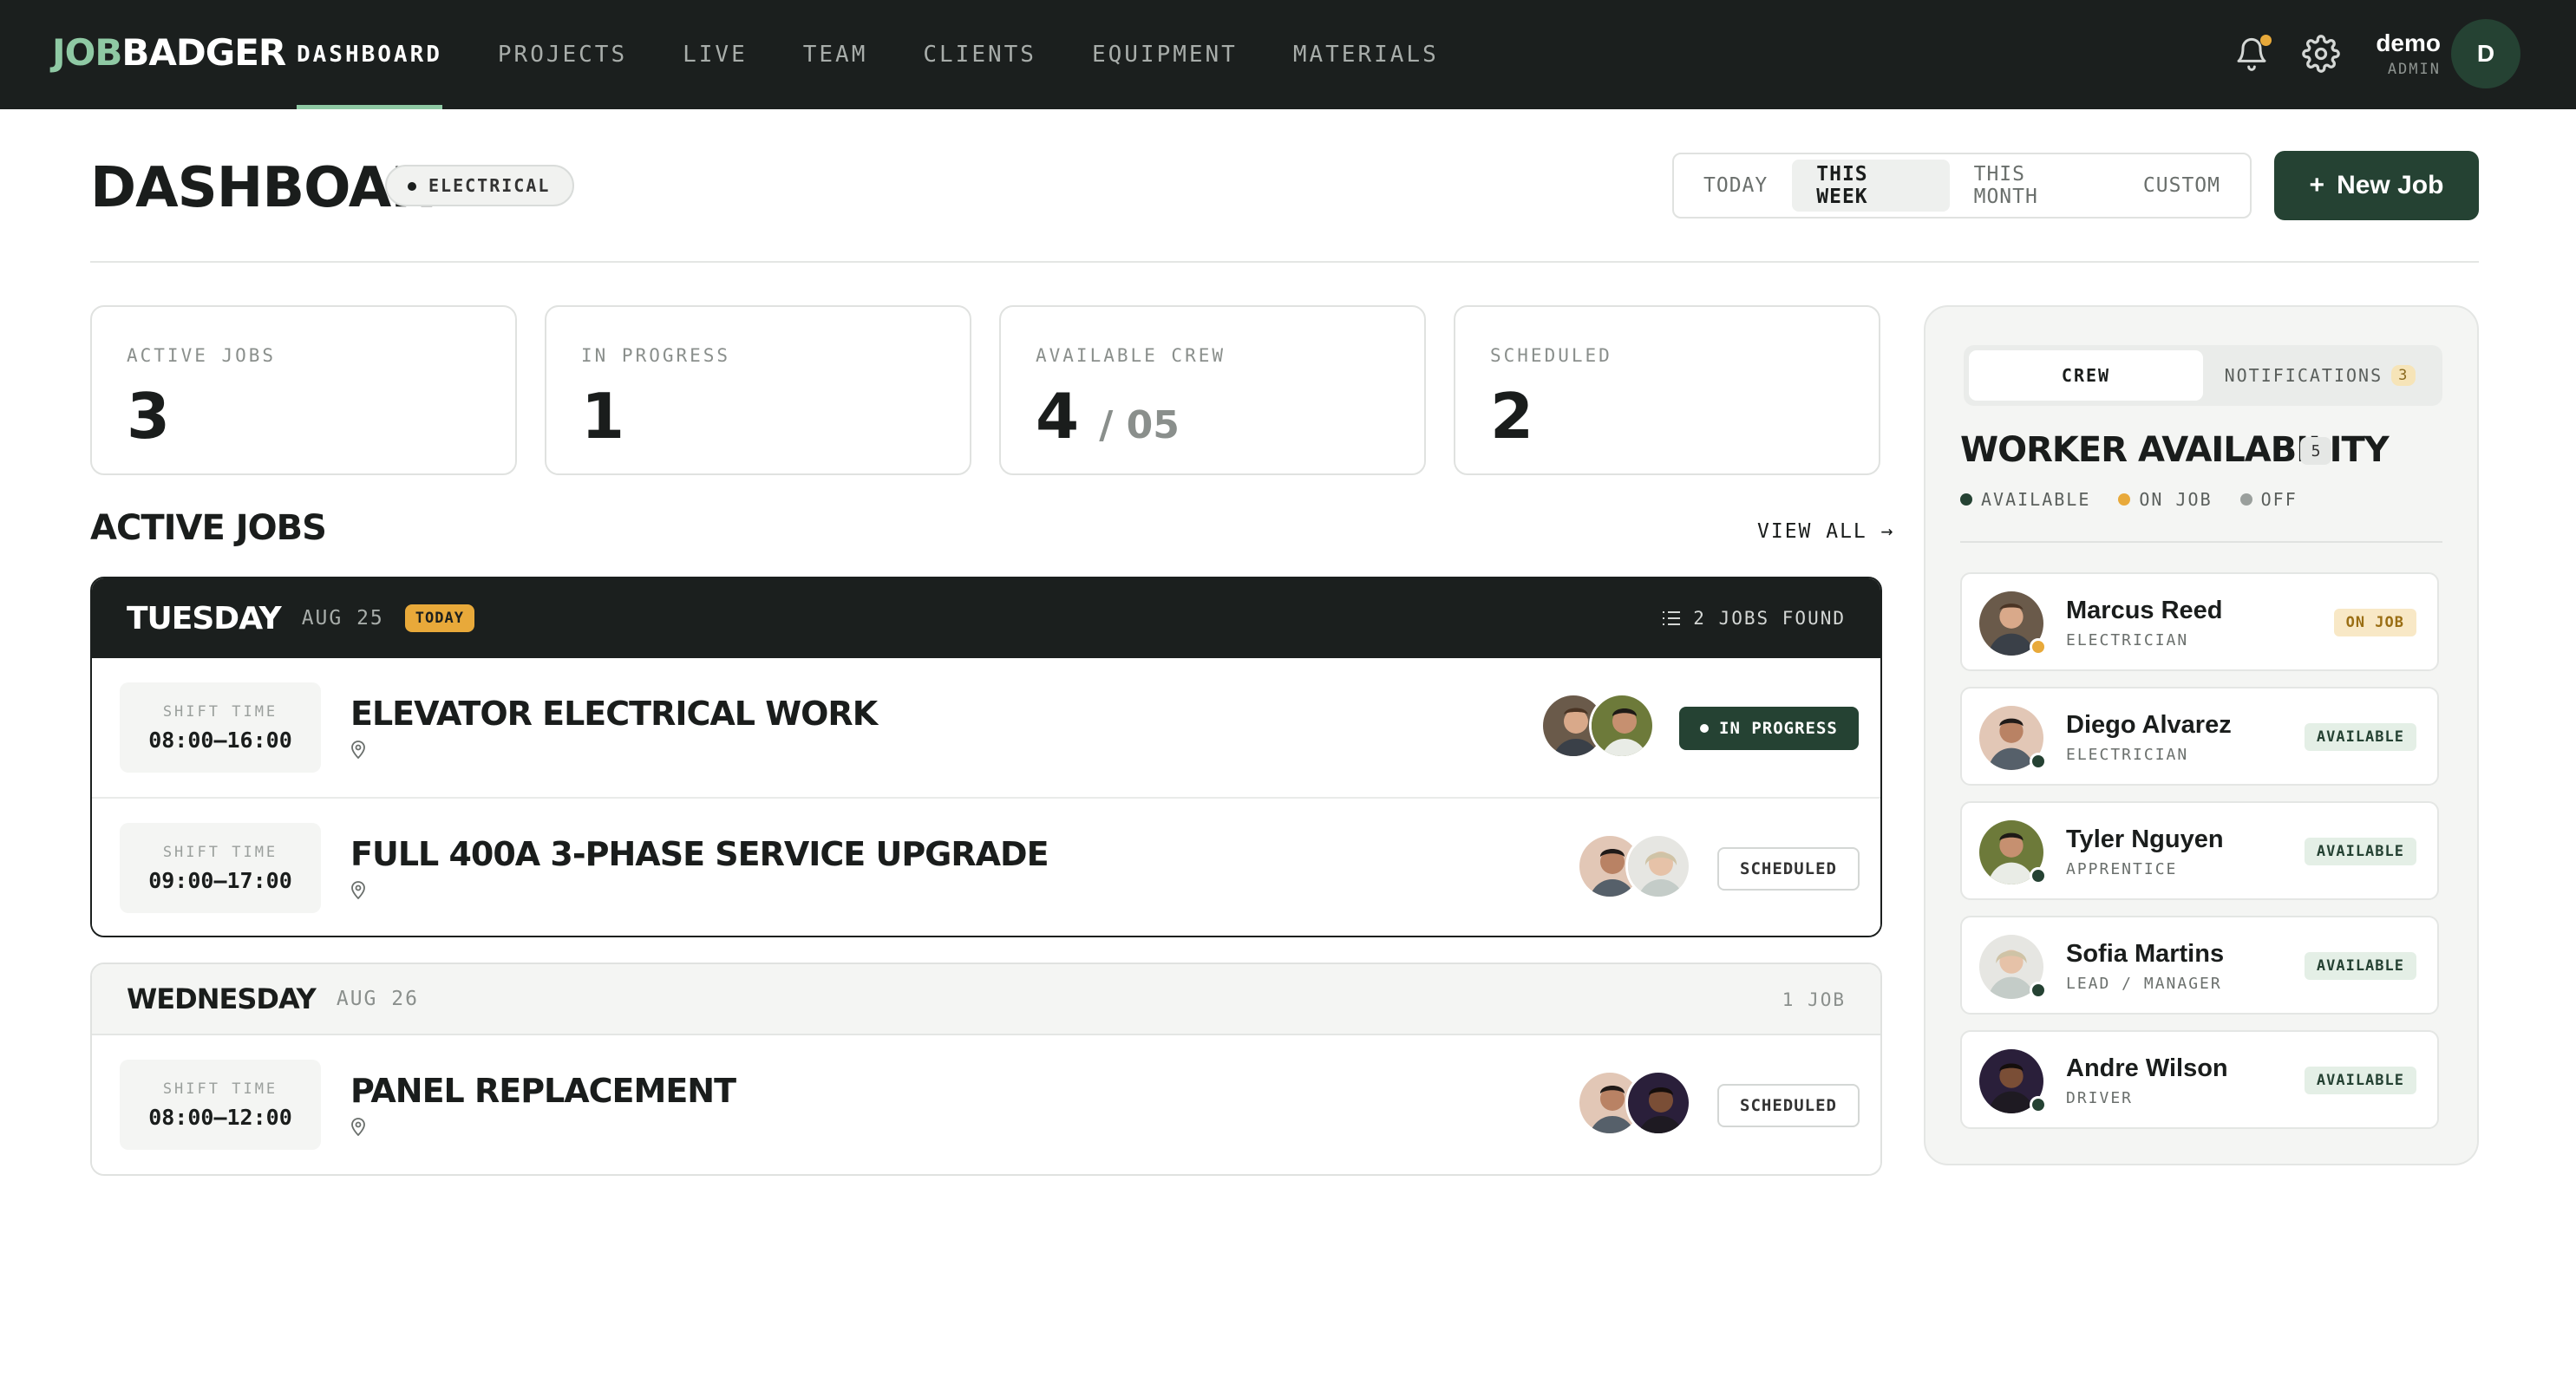 Image resolution: width=2576 pixels, height=1377 pixels. What do you see at coordinates (2144, 610) in the screenshot?
I see `worker-name: Marcus Reed` at bounding box center [2144, 610].